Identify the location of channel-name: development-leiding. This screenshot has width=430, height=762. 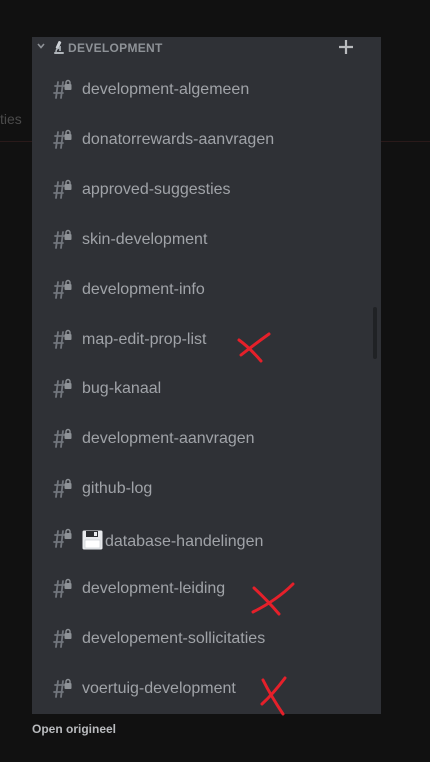
(153, 589).